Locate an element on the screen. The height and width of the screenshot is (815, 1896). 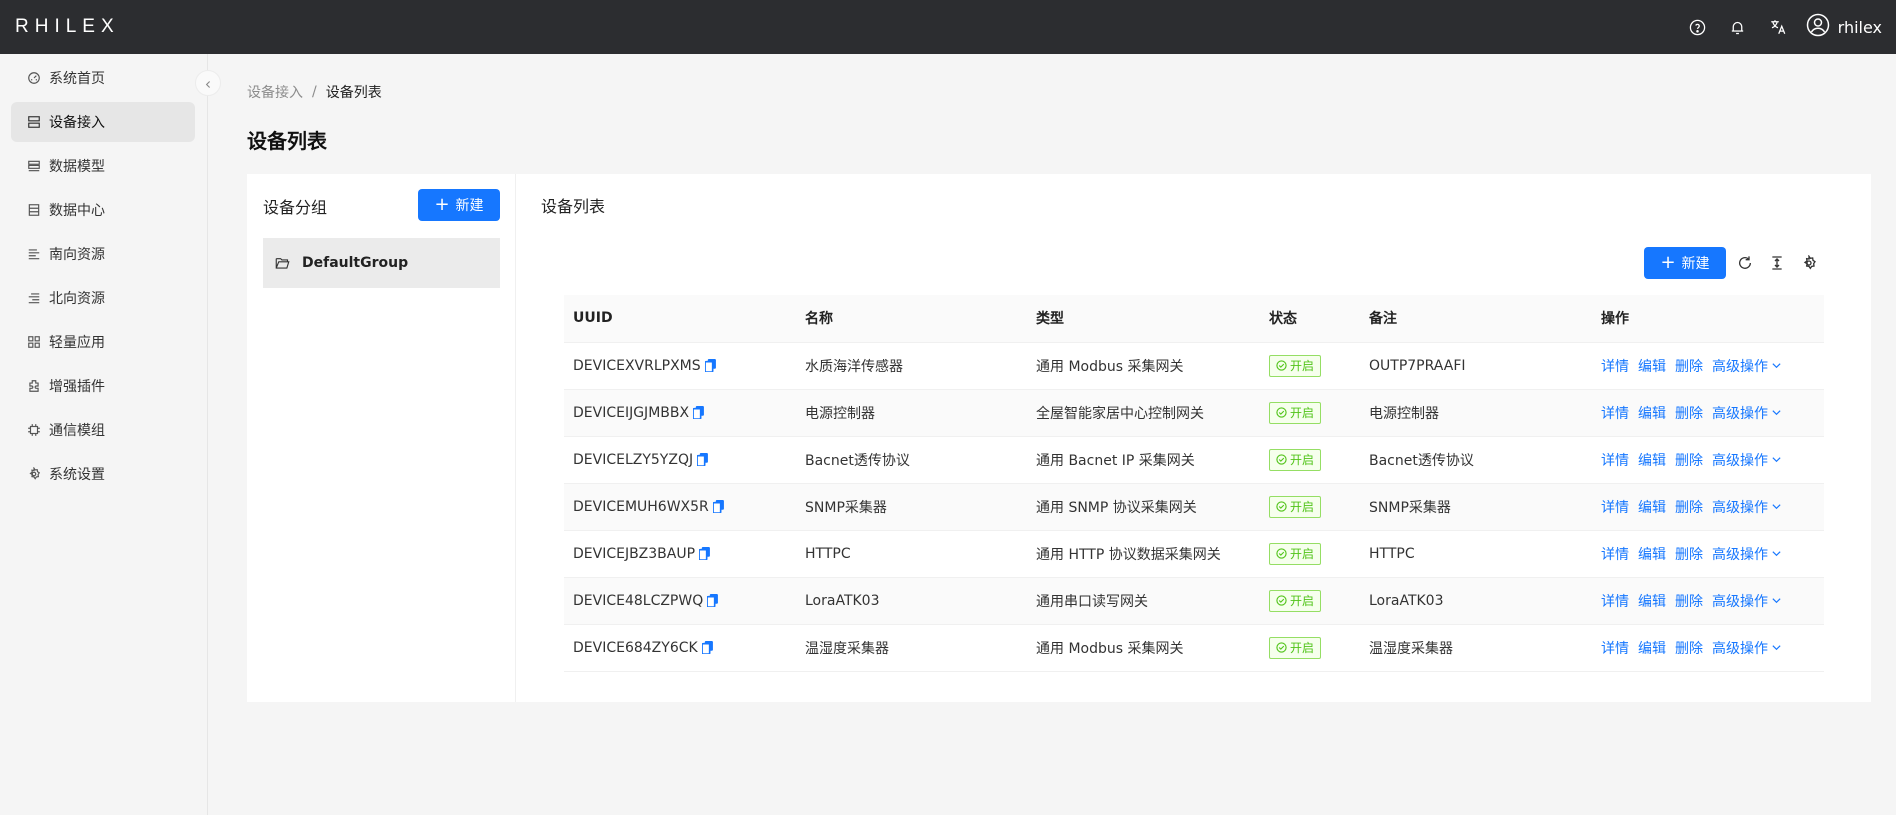
cell-remark: 电源控制器 is located at coordinates (1476, 413).